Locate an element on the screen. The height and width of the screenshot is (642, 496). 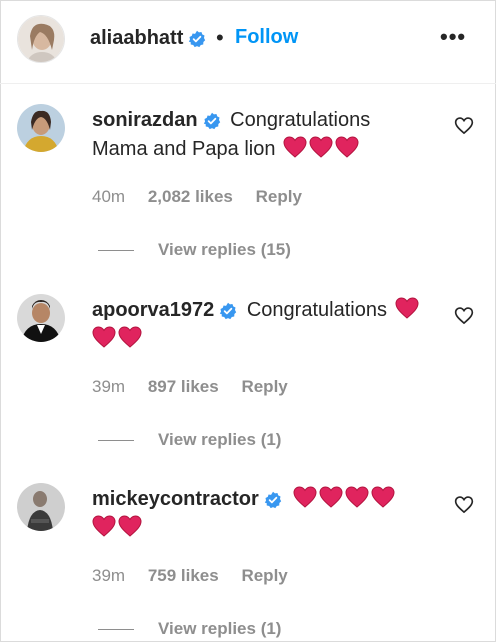
more-options-button: ••• is located at coordinates (453, 37).